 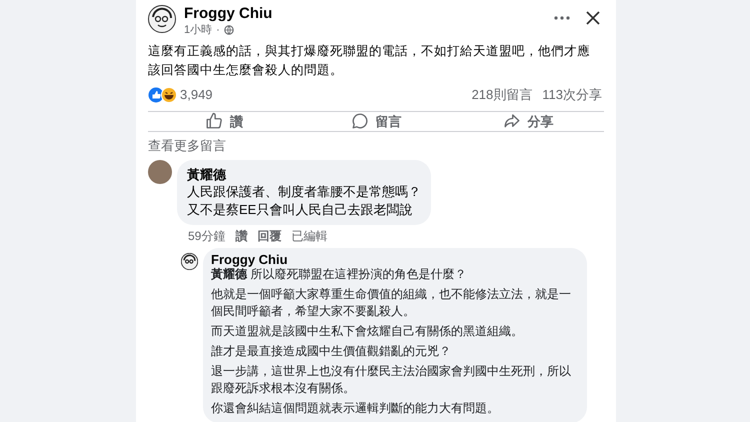 I want to click on more-options-icon, so click(x=562, y=18).